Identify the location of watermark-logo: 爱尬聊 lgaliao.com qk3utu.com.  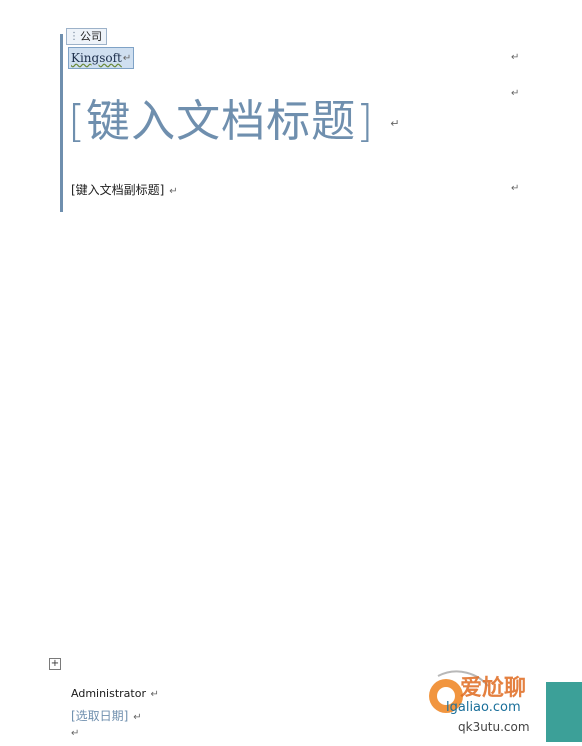
(500, 704).